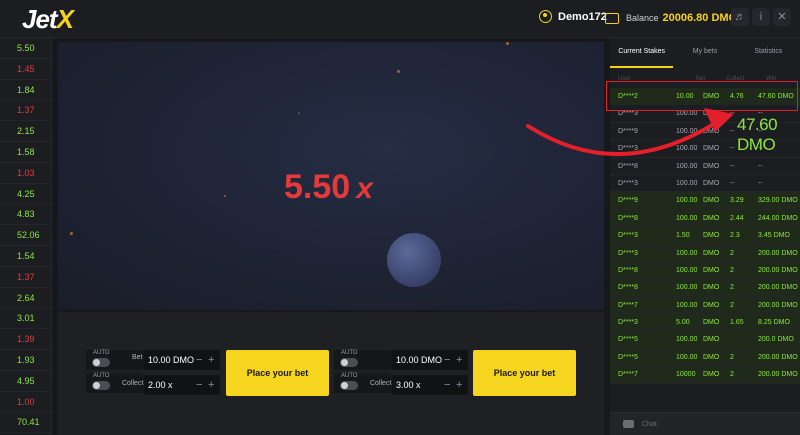  Describe the element at coordinates (25, 339) in the screenshot. I see `history-item: 1.39` at that location.